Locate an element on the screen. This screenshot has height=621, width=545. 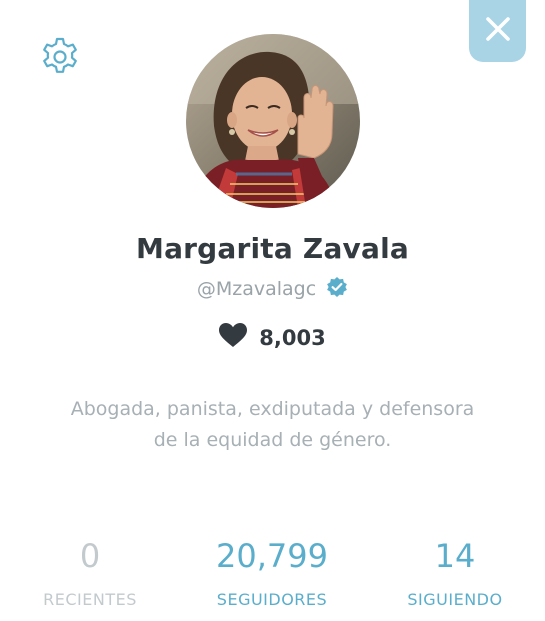
close-button is located at coordinates (497, 31).